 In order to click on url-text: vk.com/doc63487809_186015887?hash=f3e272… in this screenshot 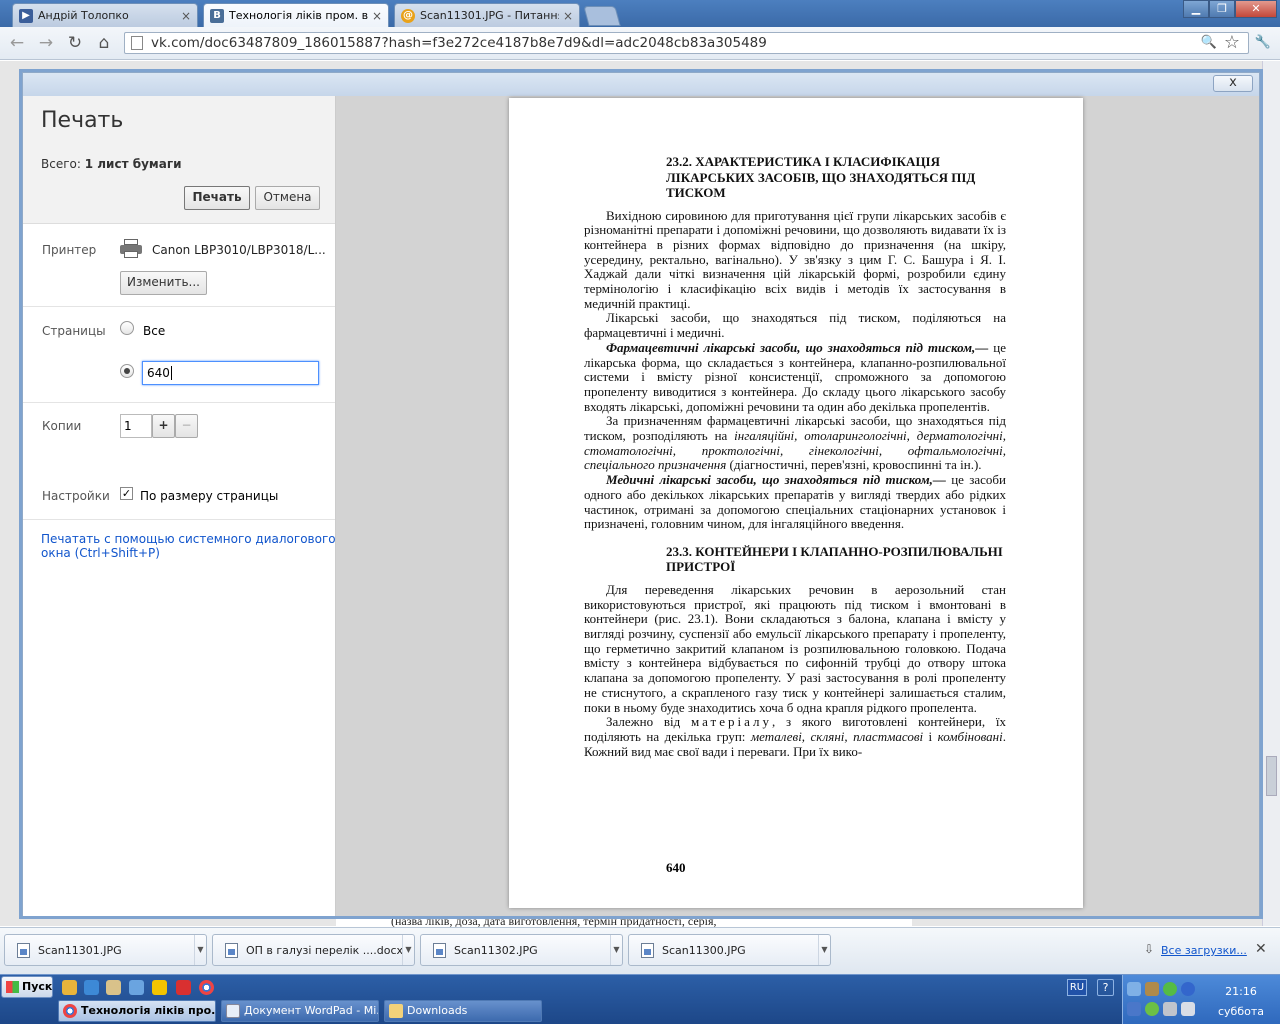, I will do `click(459, 43)`.